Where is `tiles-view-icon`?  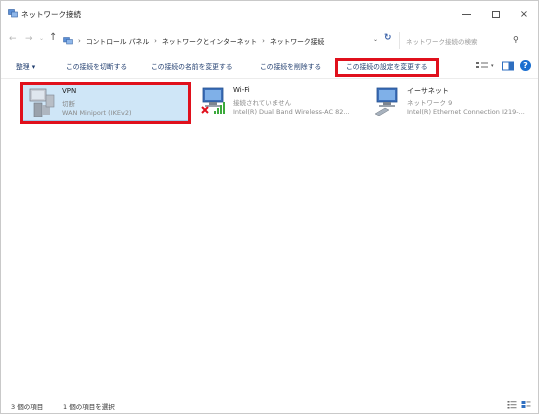 tiles-view-icon is located at coordinates (526, 404).